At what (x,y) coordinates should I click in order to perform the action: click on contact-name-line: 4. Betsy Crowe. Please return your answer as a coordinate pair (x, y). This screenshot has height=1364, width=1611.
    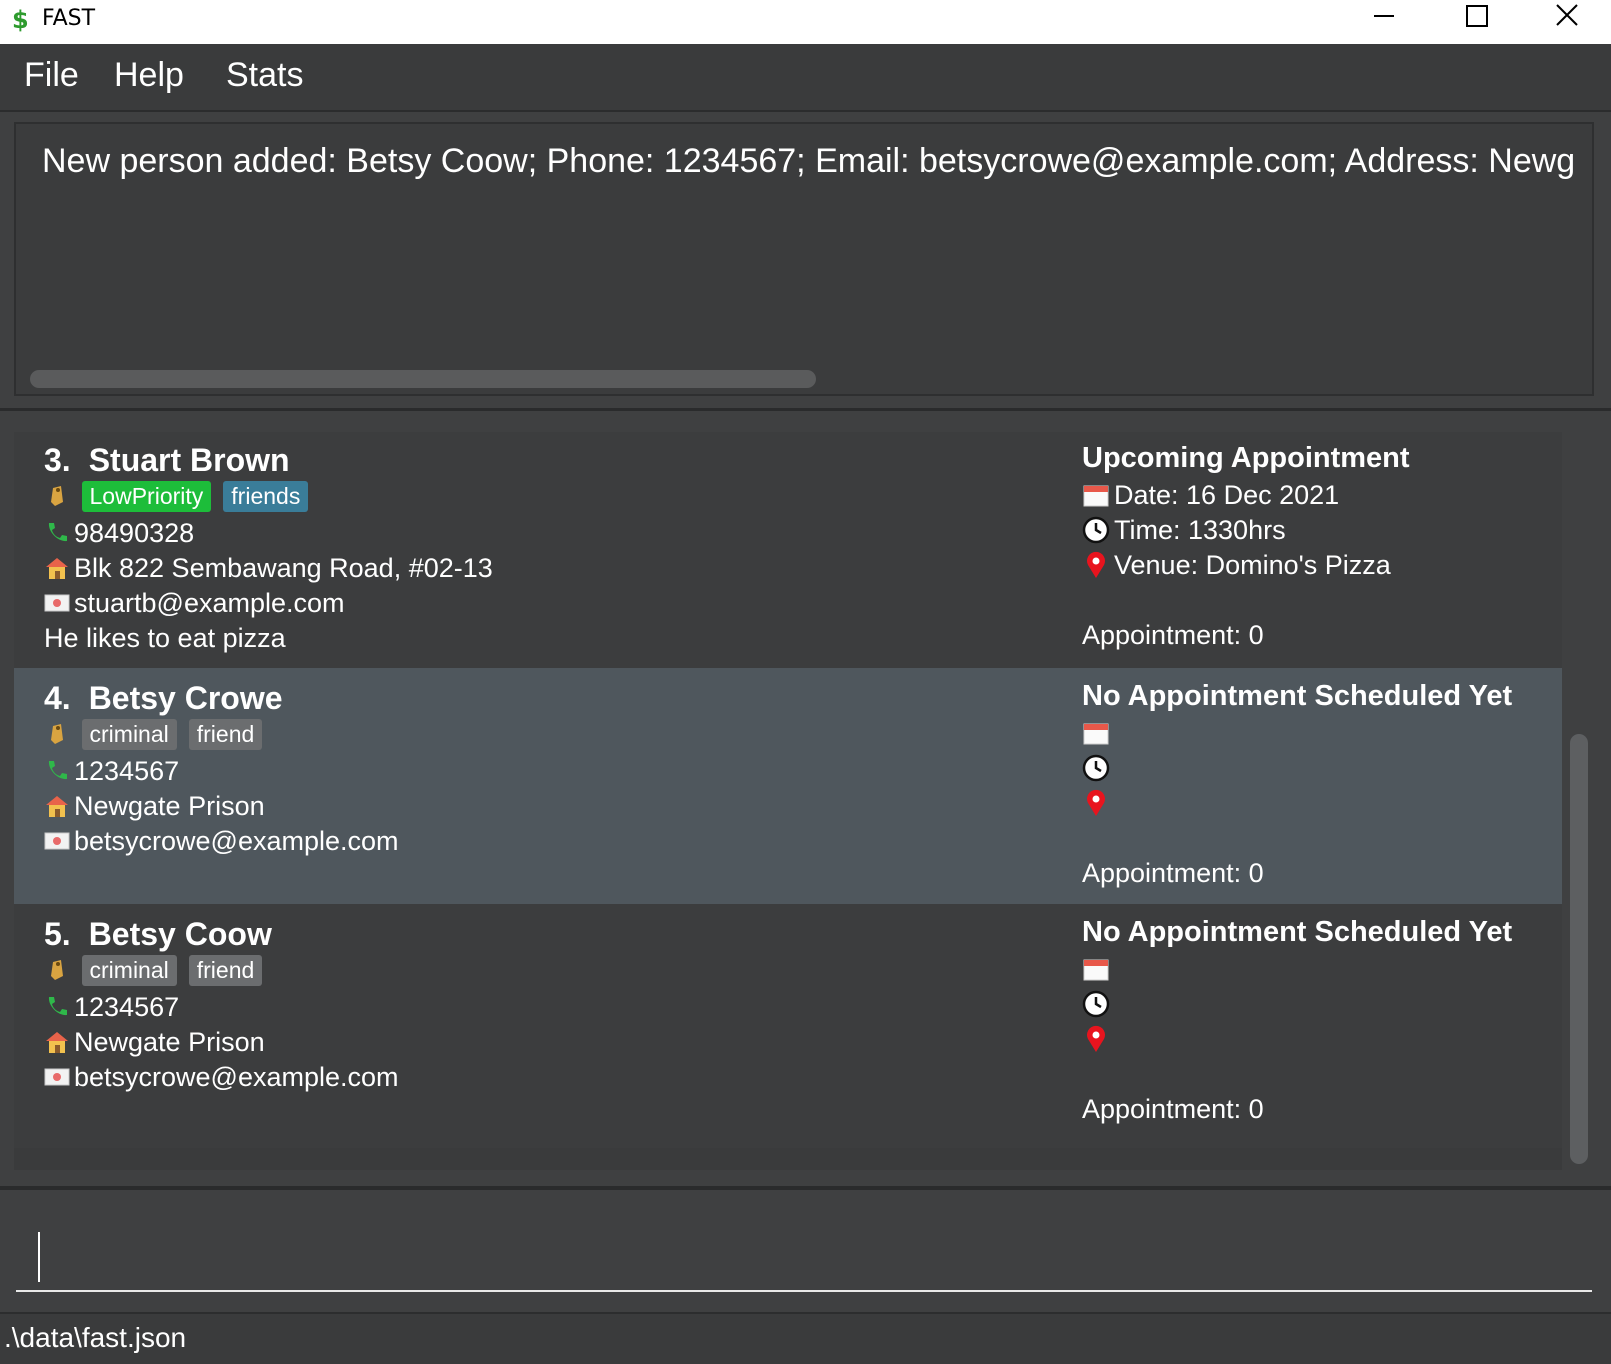
    Looking at the image, I should click on (163, 698).